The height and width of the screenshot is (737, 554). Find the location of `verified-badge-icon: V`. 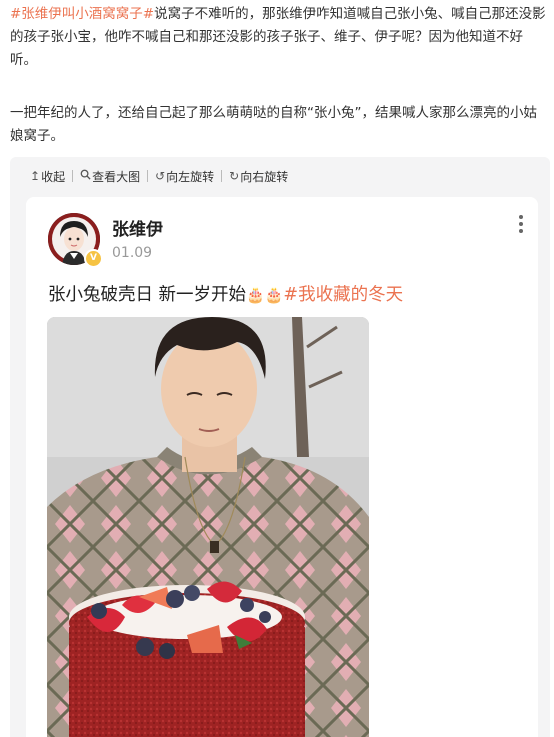

verified-badge-icon: V is located at coordinates (93, 258).